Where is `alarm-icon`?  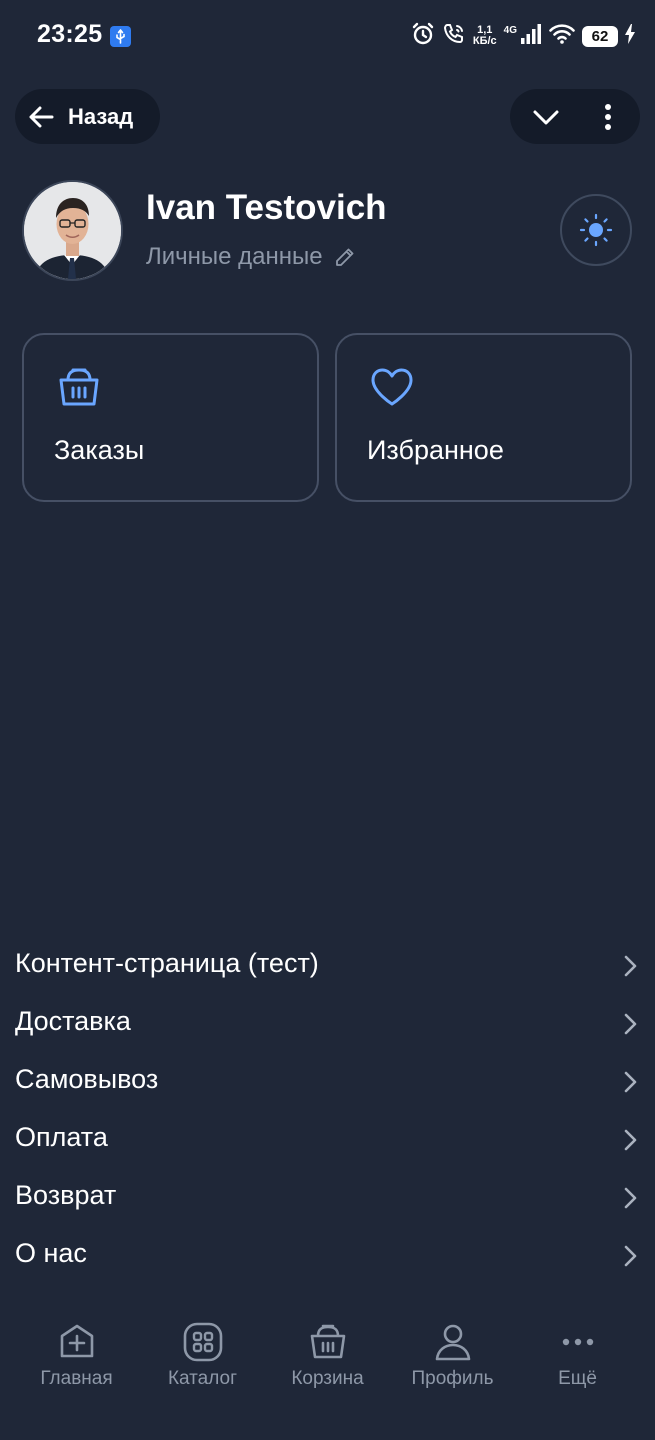 alarm-icon is located at coordinates (423, 36).